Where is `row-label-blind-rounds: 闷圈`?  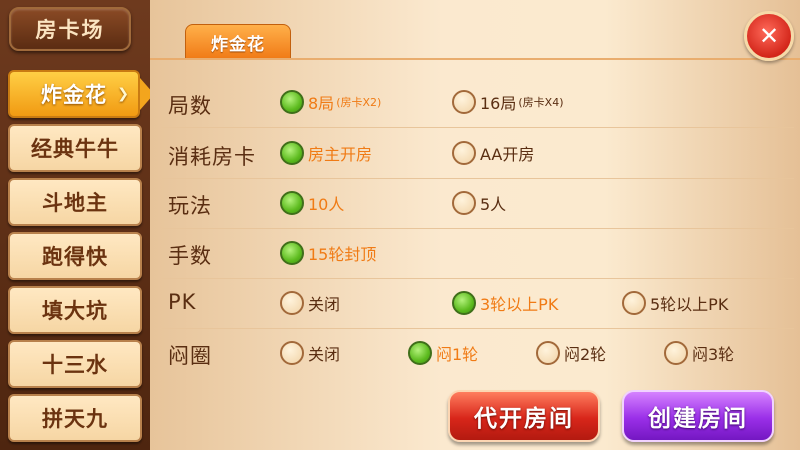 row-label-blind-rounds: 闷圈 is located at coordinates (190, 356).